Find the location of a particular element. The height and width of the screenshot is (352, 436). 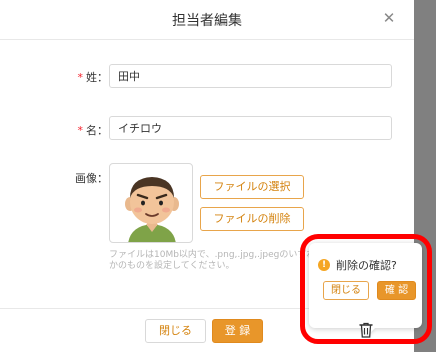

last-name-label: * 姓： is located at coordinates (89, 77).